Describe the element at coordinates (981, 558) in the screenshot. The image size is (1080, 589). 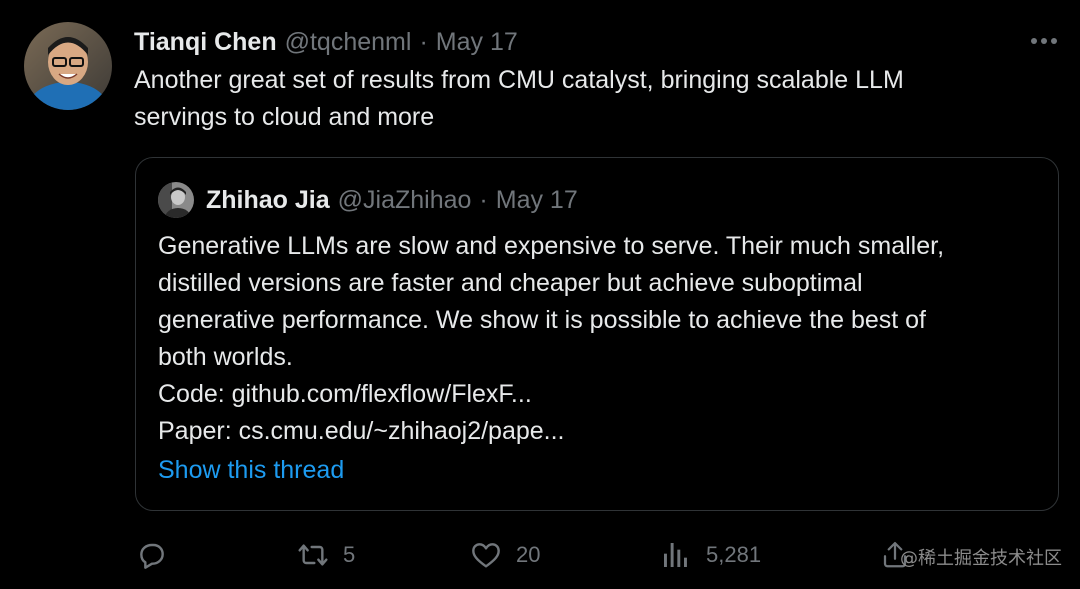
I see `watermark: @稀土掘金技术社区` at that location.